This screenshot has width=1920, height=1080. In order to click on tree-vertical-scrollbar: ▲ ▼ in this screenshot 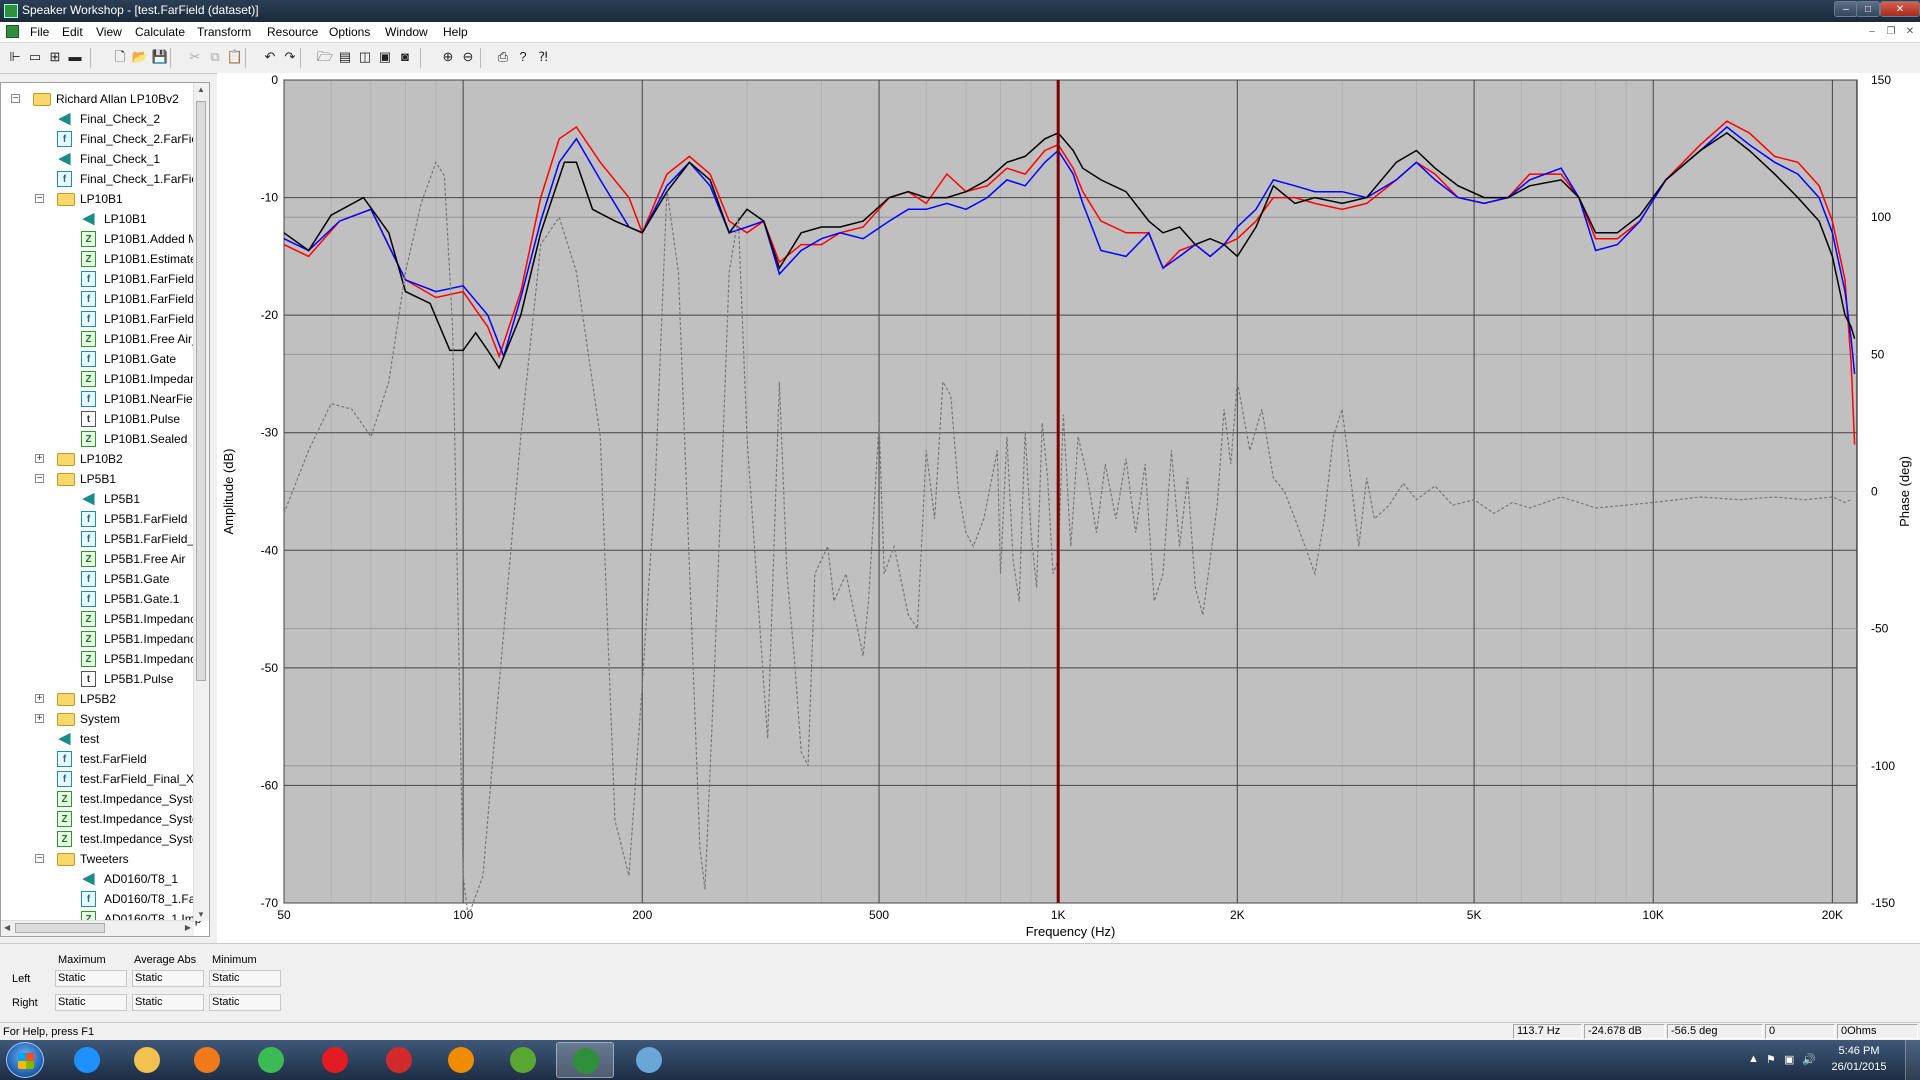, I will do `click(201, 502)`.